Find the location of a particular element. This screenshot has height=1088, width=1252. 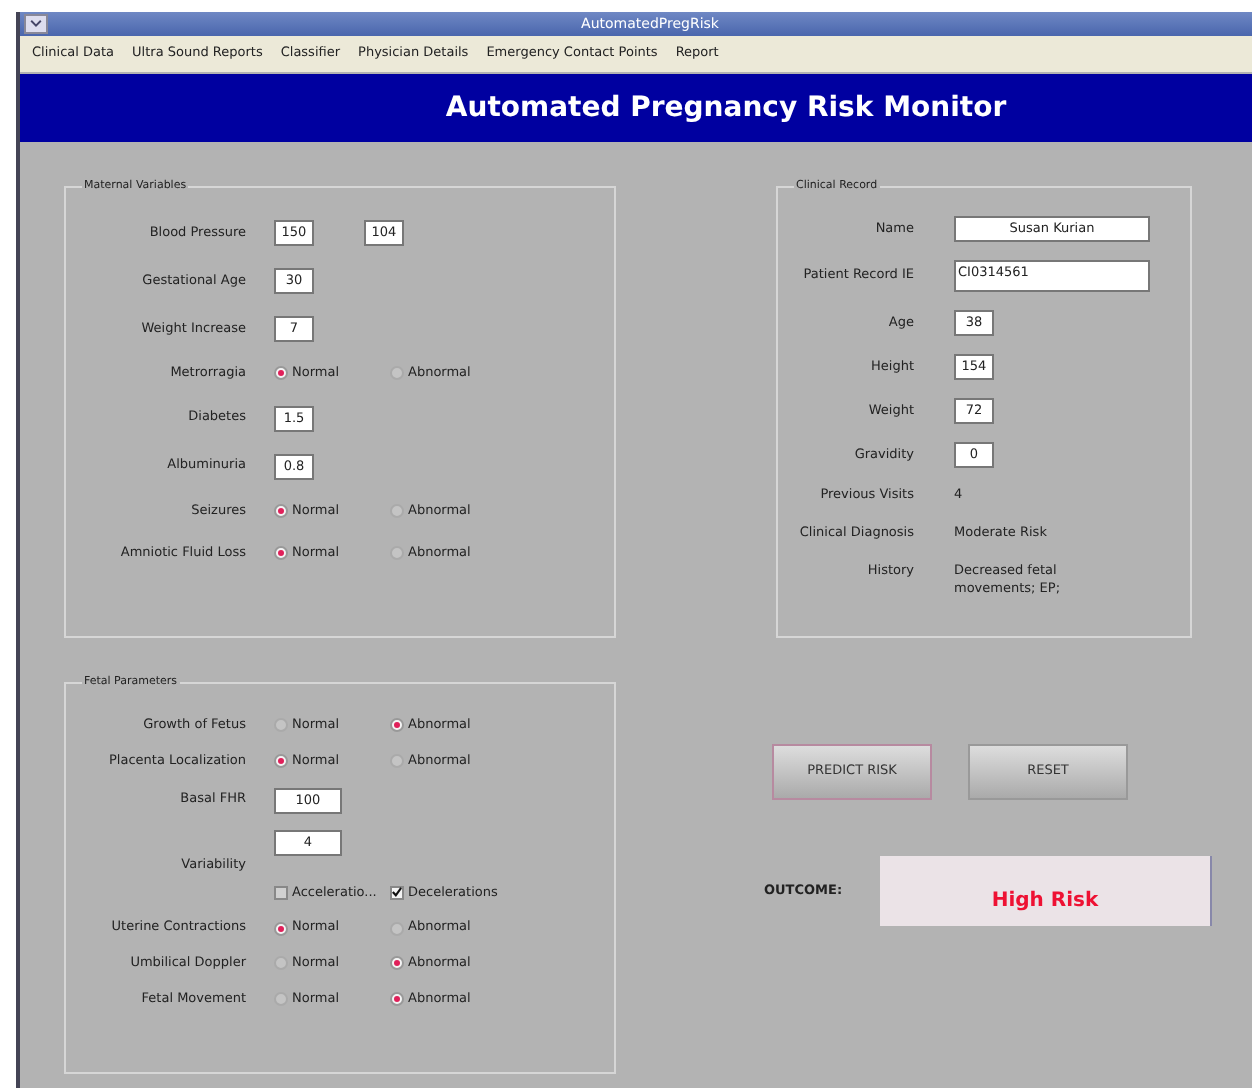

outcome-value: High Risk is located at coordinates (1046, 891).